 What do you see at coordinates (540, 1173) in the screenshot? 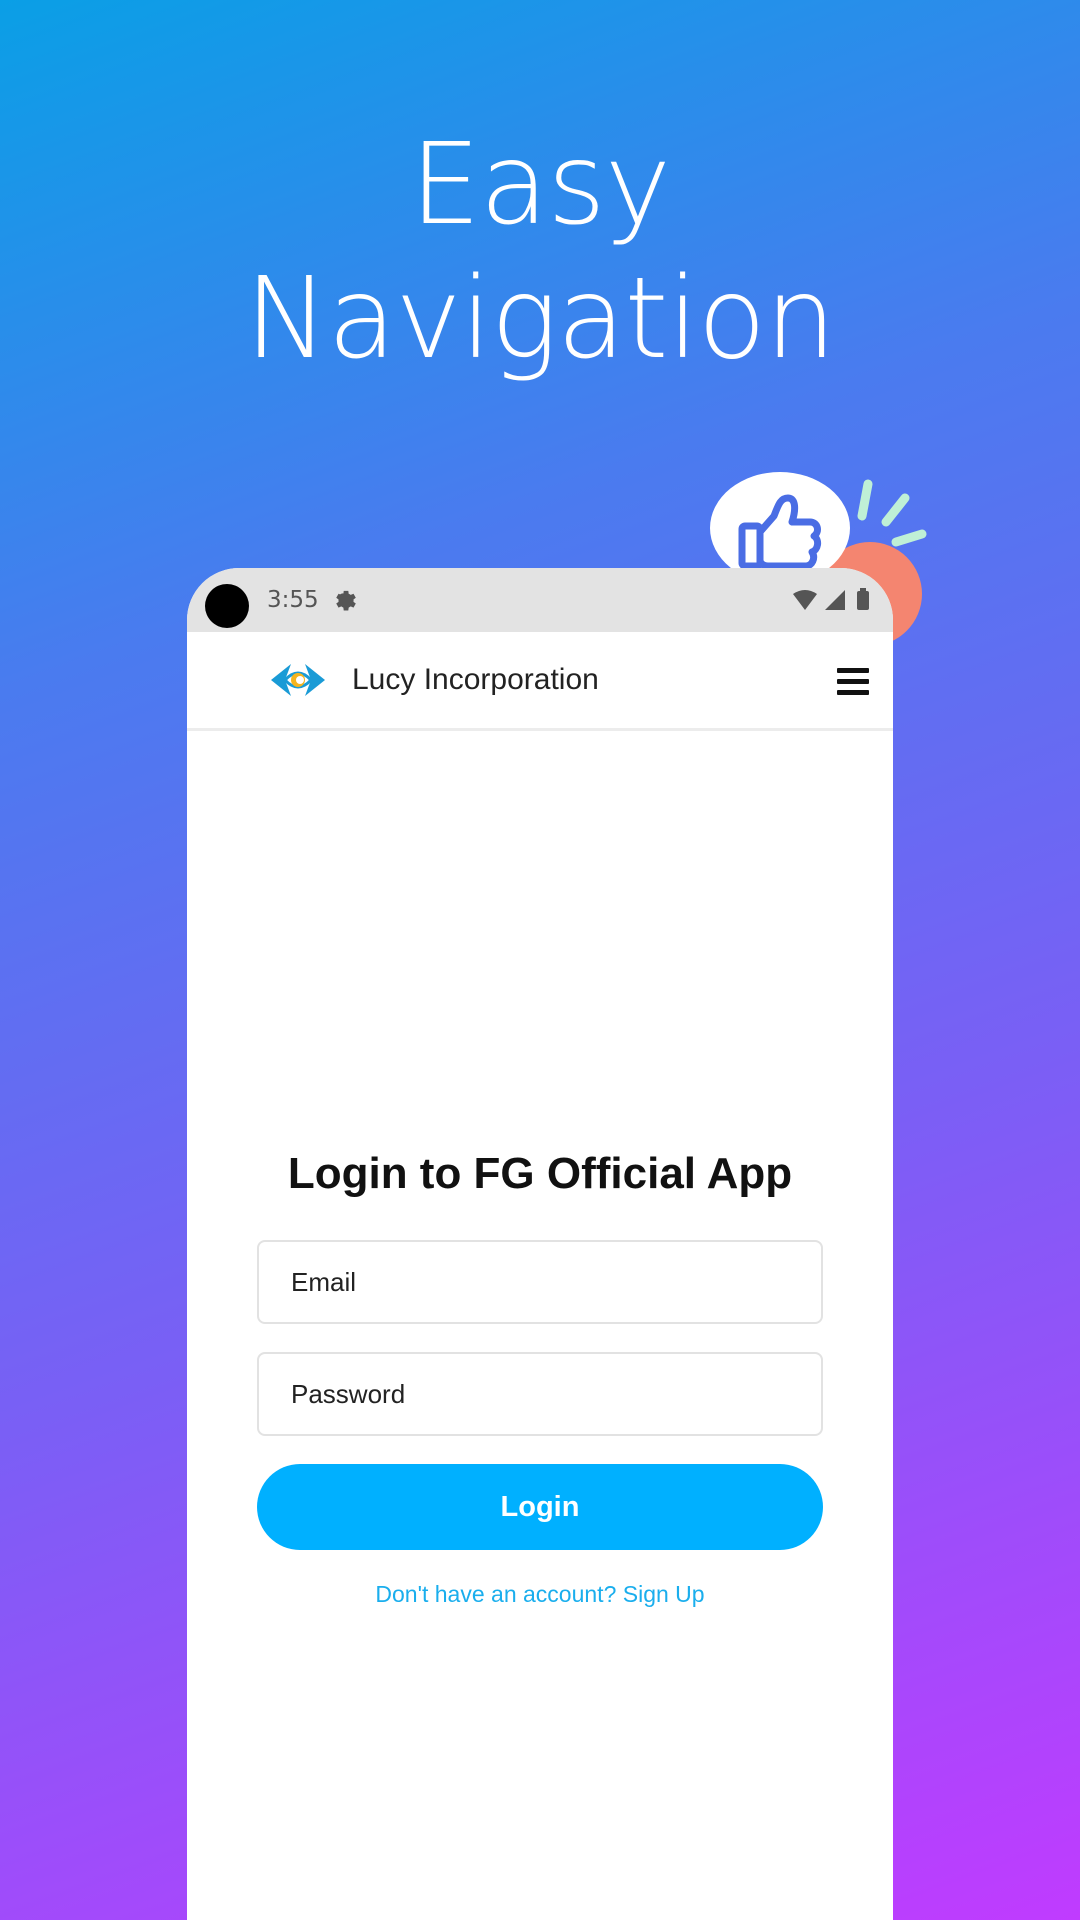
I see `login-title: Login to FG Official App` at bounding box center [540, 1173].